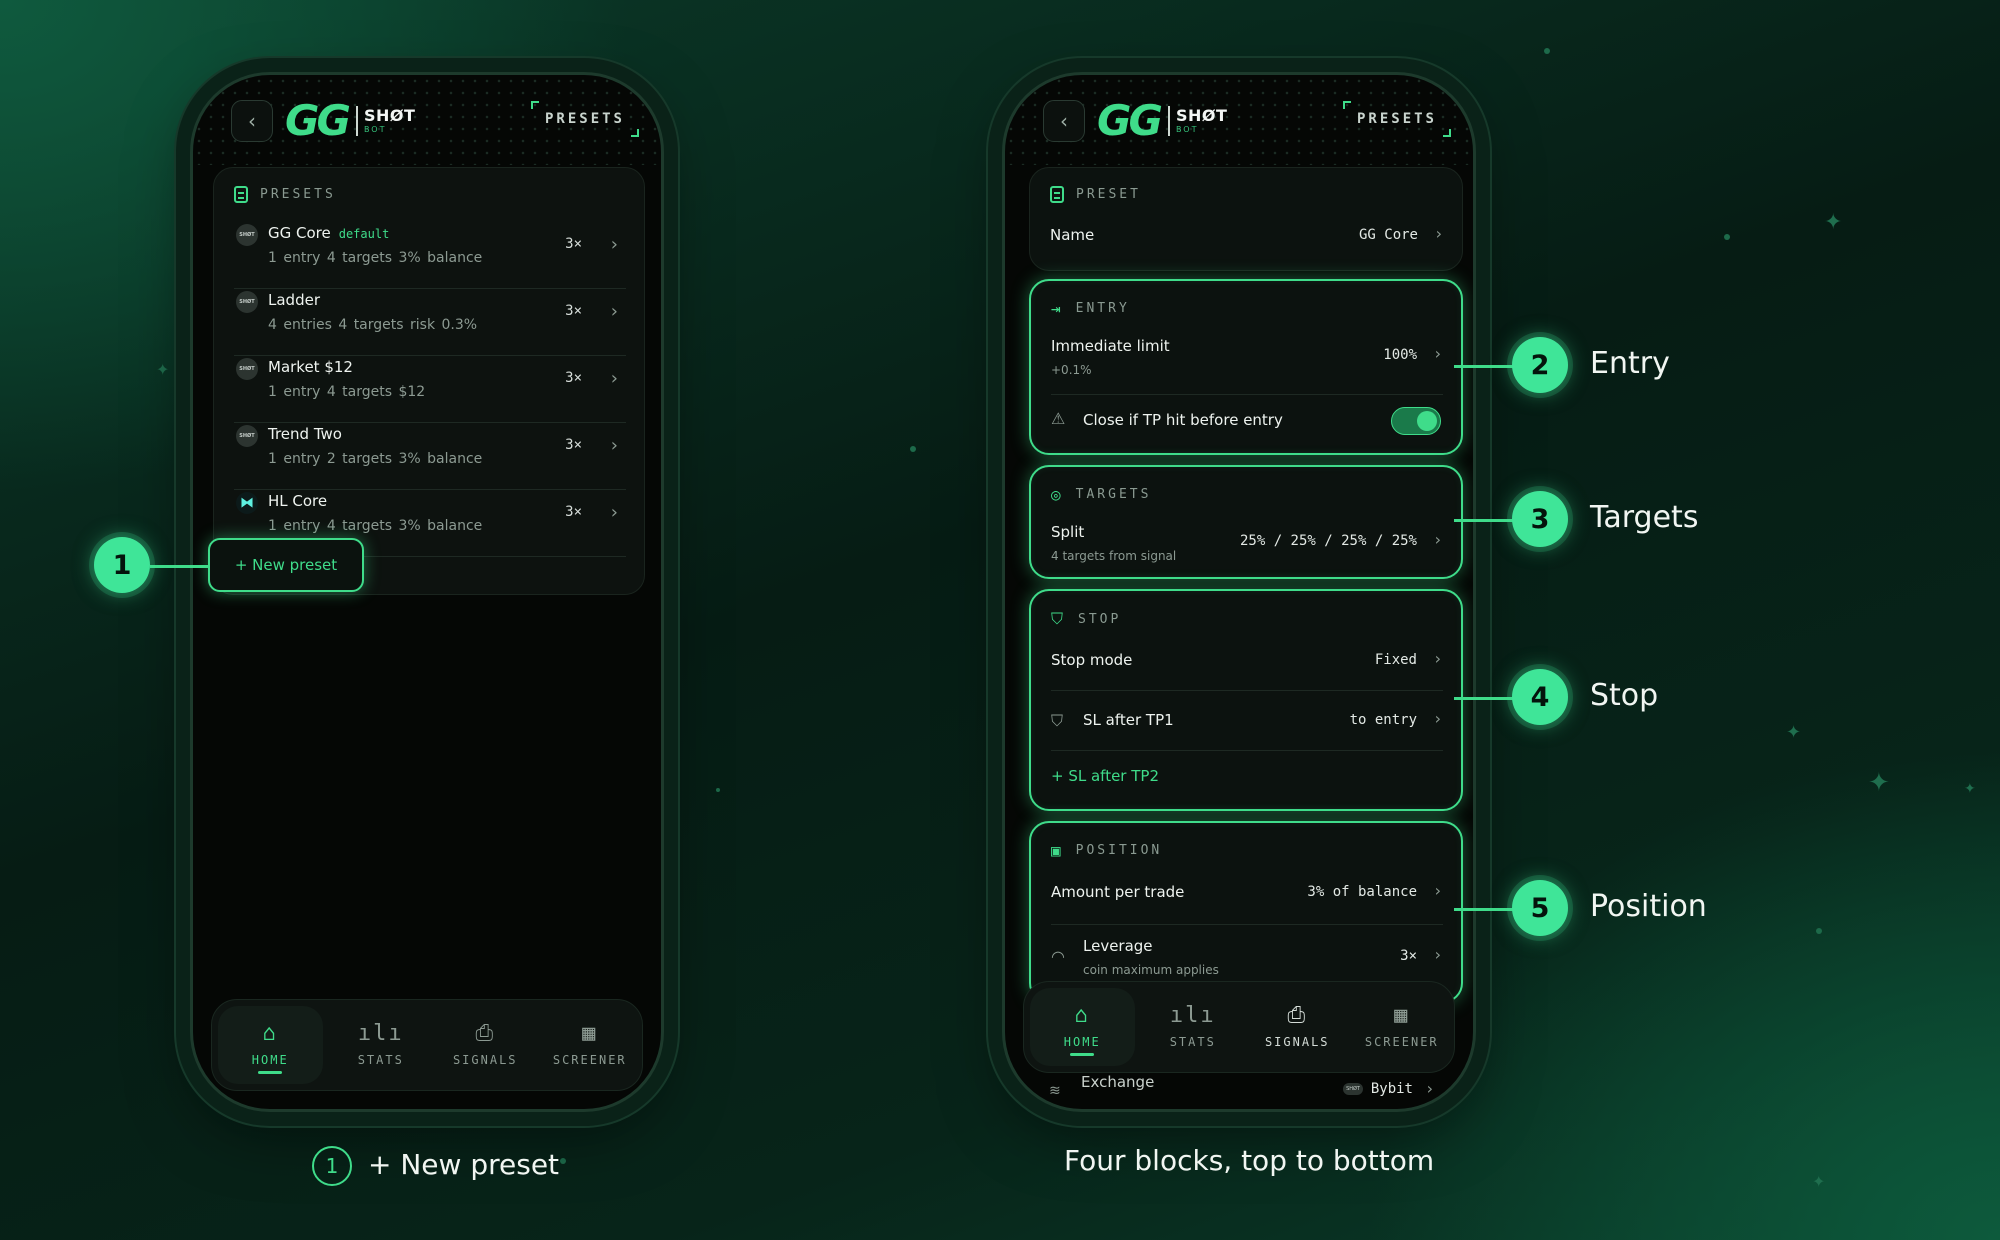  I want to click on app-header: ‹ GG SHØT BOT PRESETS, so click(427, 120).